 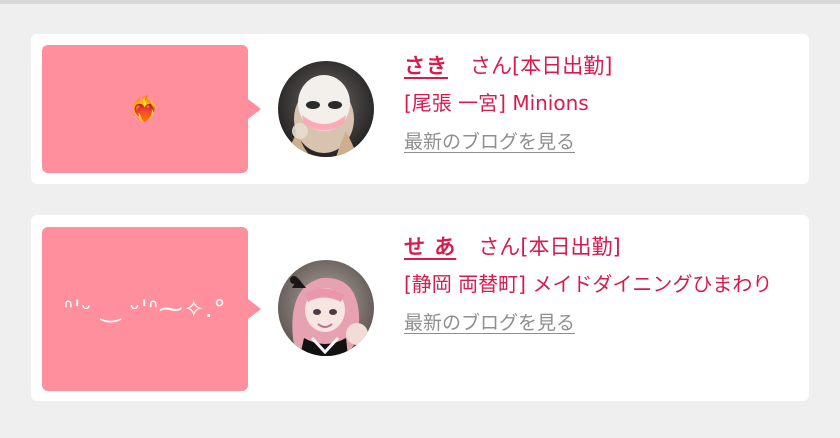 What do you see at coordinates (430, 247) in the screenshot?
I see `cast-name-link: せ あ` at bounding box center [430, 247].